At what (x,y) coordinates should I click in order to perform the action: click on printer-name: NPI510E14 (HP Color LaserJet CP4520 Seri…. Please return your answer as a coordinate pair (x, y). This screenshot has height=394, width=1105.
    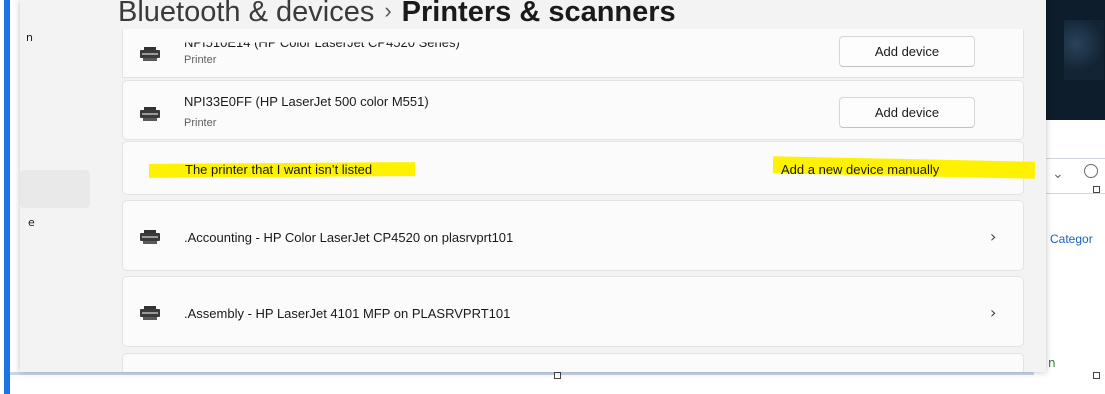
    Looking at the image, I should click on (322, 43).